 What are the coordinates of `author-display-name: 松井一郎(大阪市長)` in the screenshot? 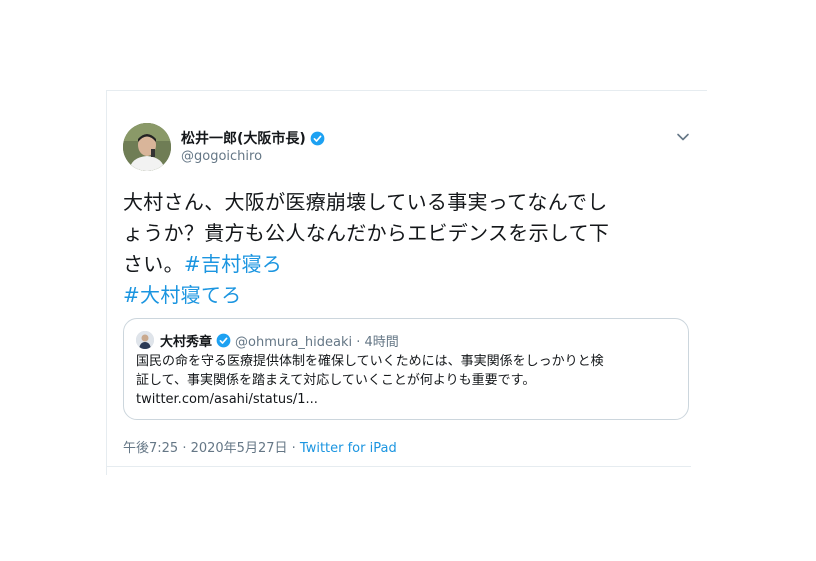 It's located at (243, 138).